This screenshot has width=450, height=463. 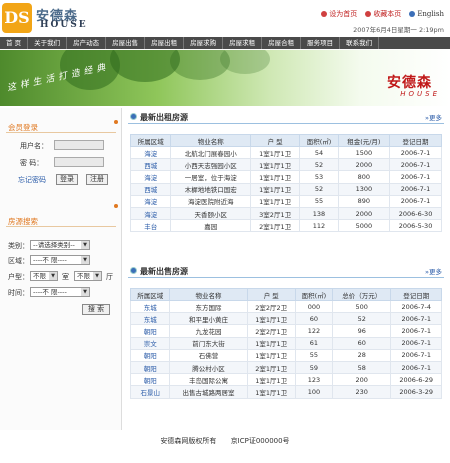 What do you see at coordinates (285, 165) in the screenshot?
I see `table-row: 西城 小西天志强园小区 1室1厅1卫 52 2000 2006-7-1` at bounding box center [285, 165].